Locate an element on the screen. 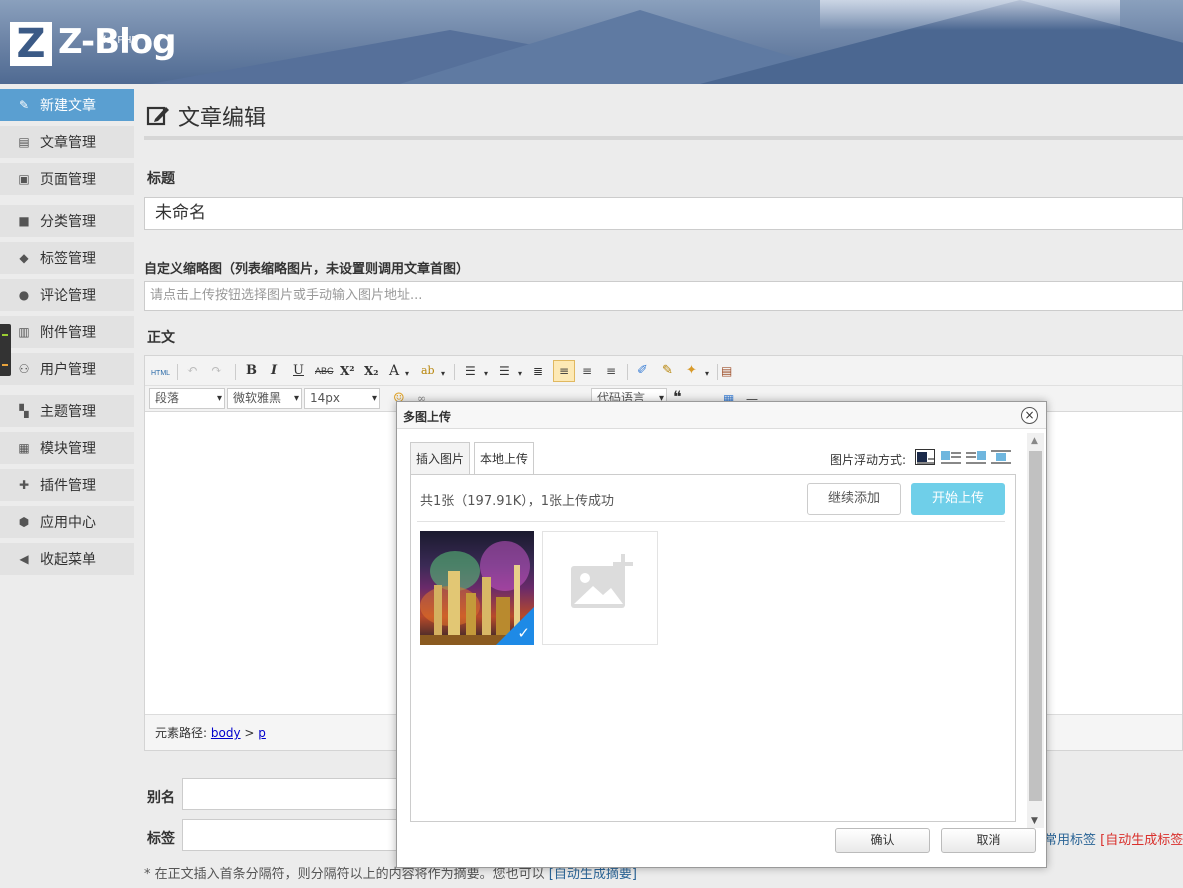 The height and width of the screenshot is (888, 1183). float-left-icon is located at coordinates (951, 457).